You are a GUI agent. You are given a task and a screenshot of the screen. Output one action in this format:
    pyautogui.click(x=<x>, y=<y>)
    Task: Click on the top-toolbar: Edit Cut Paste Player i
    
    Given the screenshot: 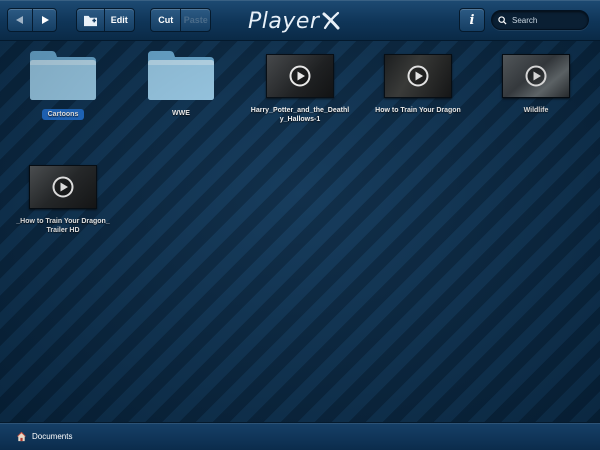 What is the action you would take?
    pyautogui.click(x=300, y=20)
    